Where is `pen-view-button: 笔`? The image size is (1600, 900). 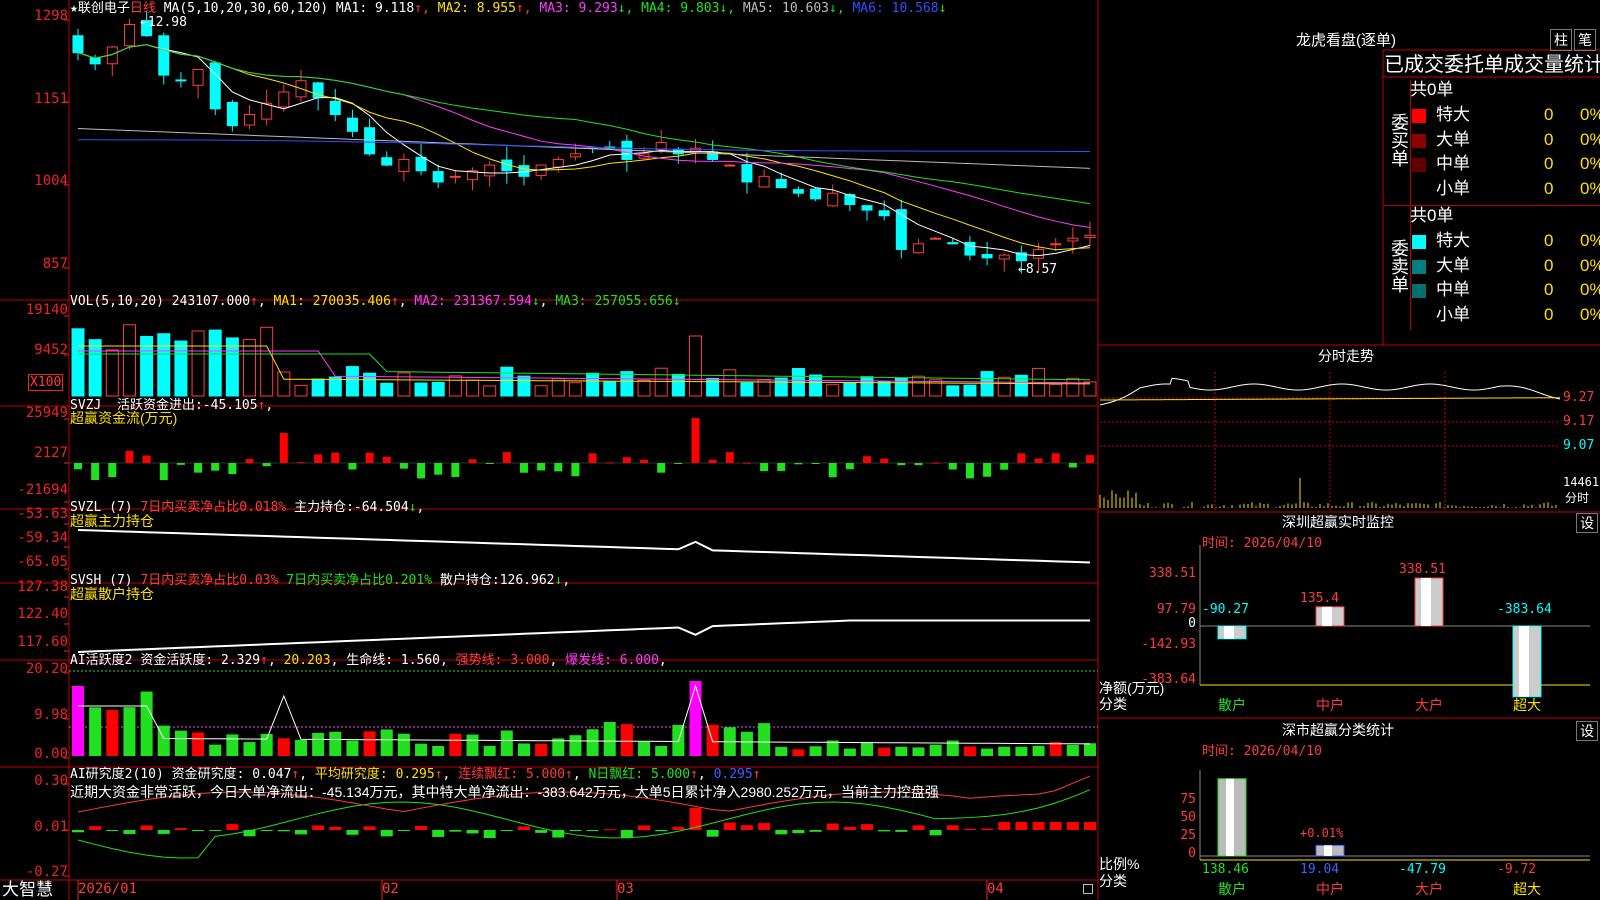
pen-view-button: 笔 is located at coordinates (1585, 40).